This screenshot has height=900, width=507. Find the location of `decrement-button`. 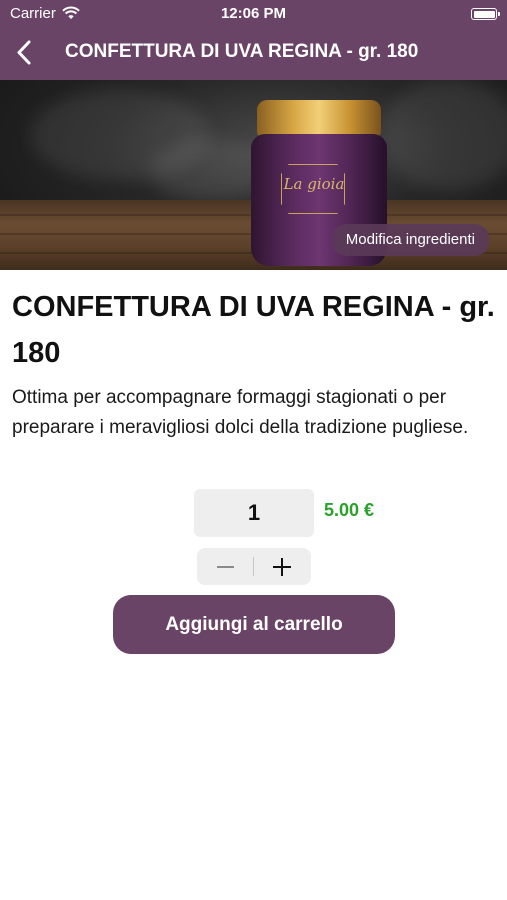

decrement-button is located at coordinates (225, 566).